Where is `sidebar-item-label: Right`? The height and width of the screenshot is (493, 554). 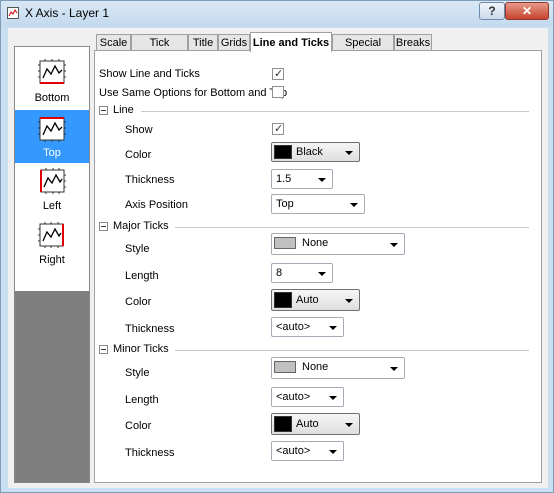
sidebar-item-label: Right is located at coordinates (52, 260).